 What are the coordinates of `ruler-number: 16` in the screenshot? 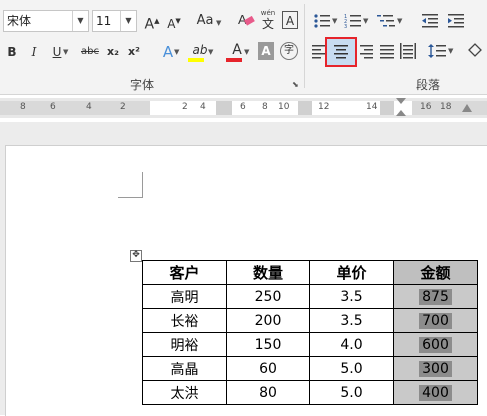 It's located at (426, 107).